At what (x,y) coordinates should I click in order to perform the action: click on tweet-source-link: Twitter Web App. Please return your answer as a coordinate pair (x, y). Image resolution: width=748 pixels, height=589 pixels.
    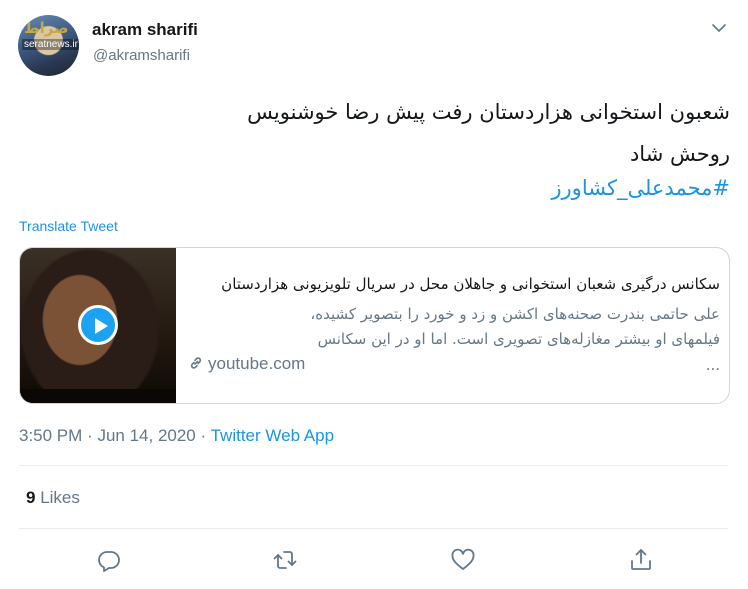
    Looking at the image, I should click on (272, 435).